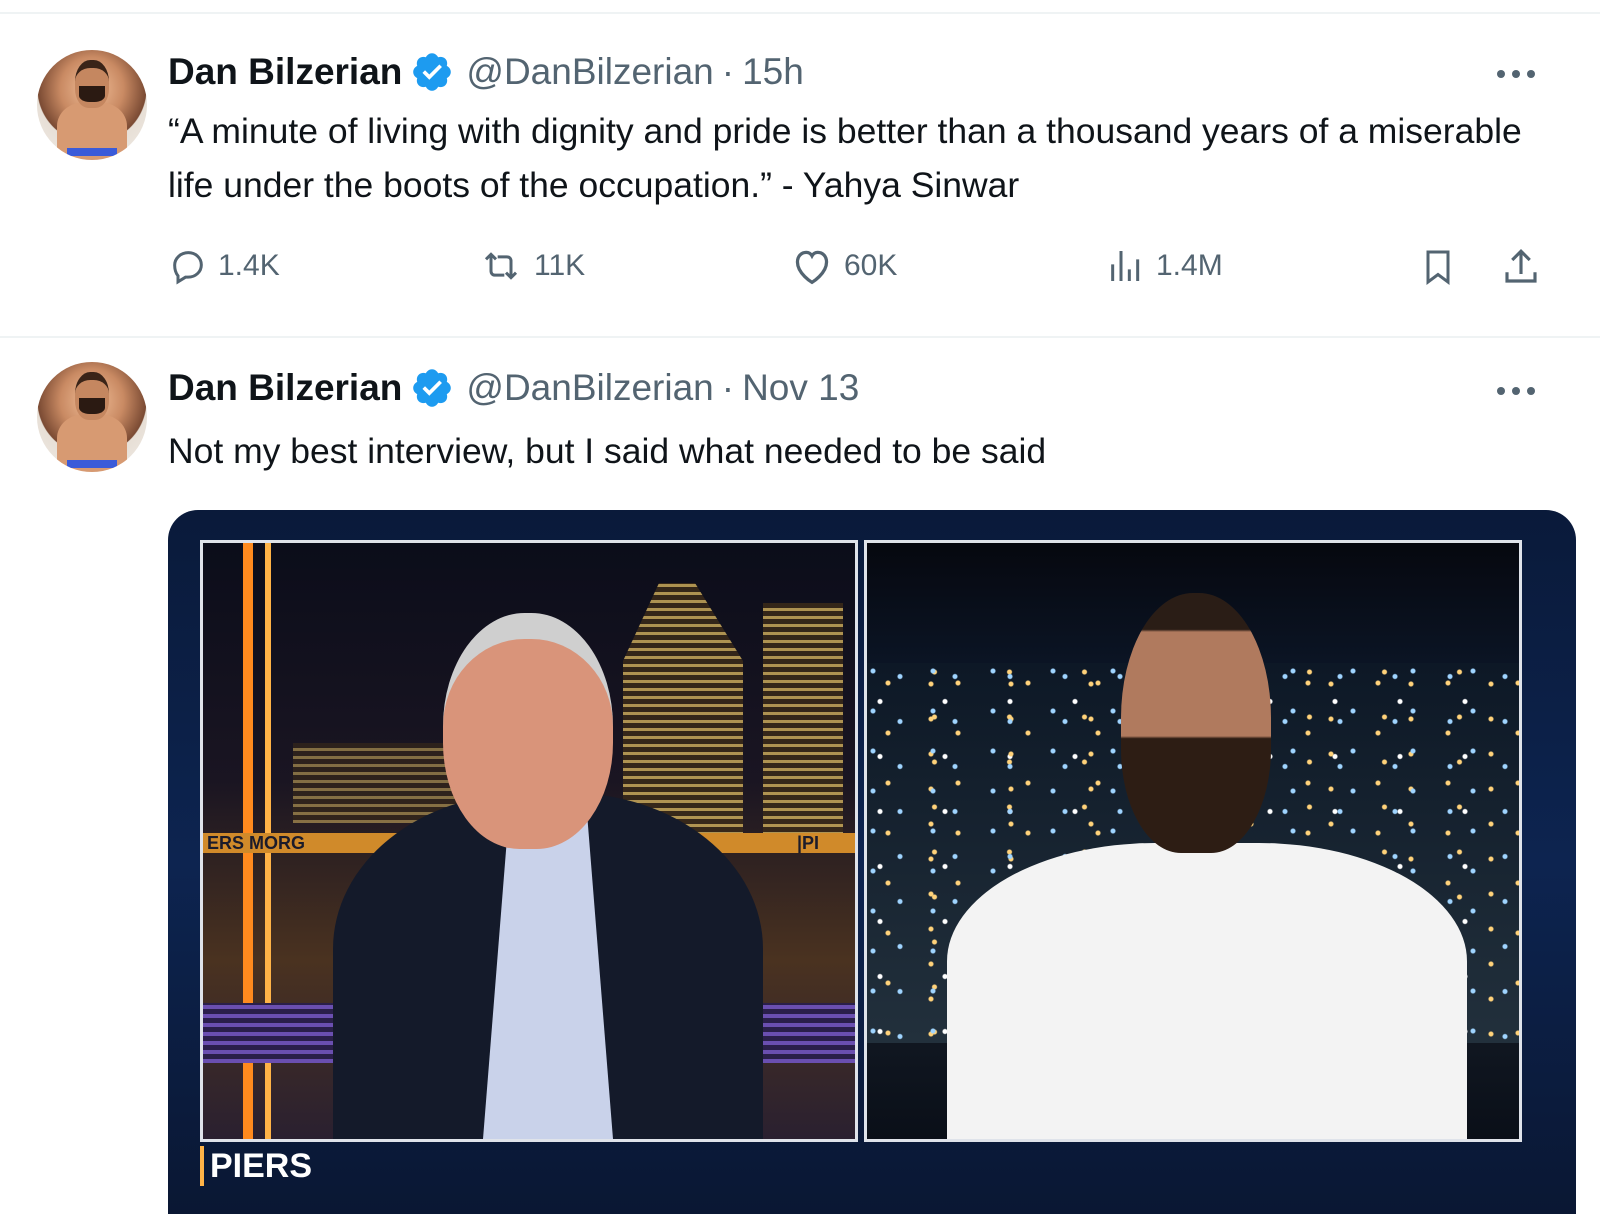 The height and width of the screenshot is (1214, 1600). What do you see at coordinates (812, 267) in the screenshot?
I see `heart-icon` at bounding box center [812, 267].